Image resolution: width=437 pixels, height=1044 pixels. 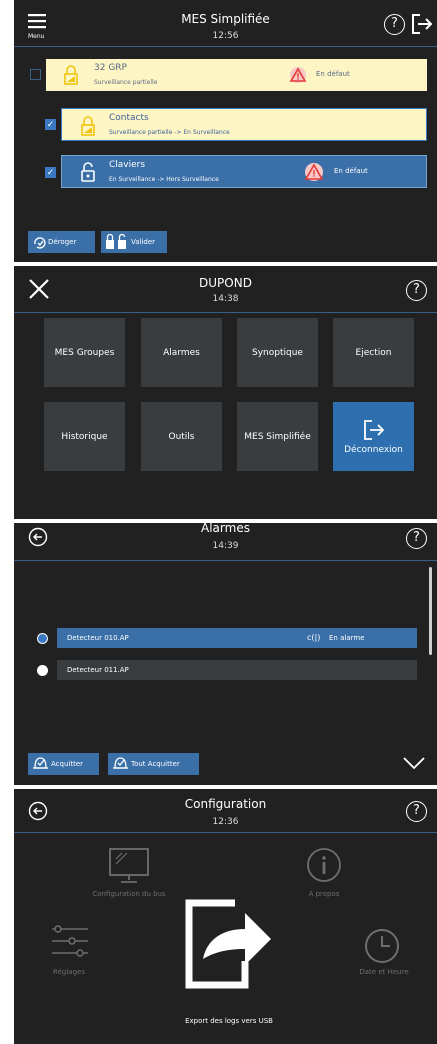 I want to click on tile-outils: Outils, so click(x=181, y=436).